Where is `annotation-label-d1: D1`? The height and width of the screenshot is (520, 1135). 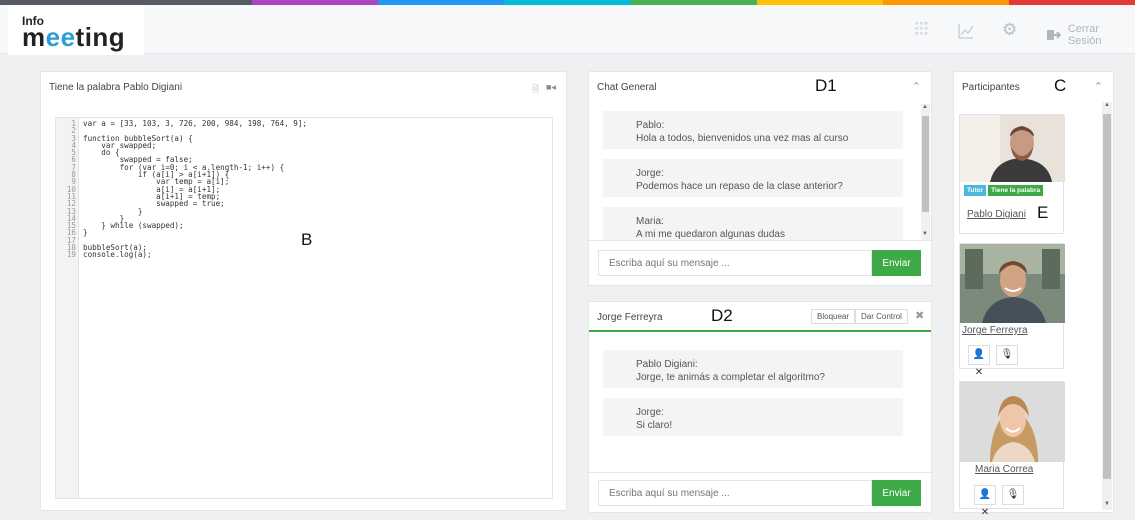
annotation-label-d1: D1 is located at coordinates (826, 85).